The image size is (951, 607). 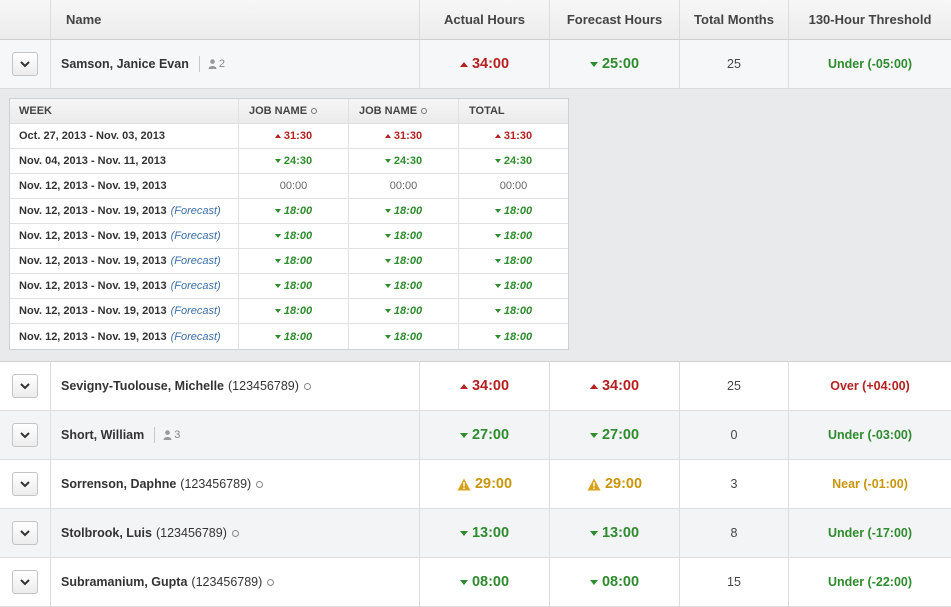 I want to click on threshold-cell: Under (-03:00), so click(x=870, y=435).